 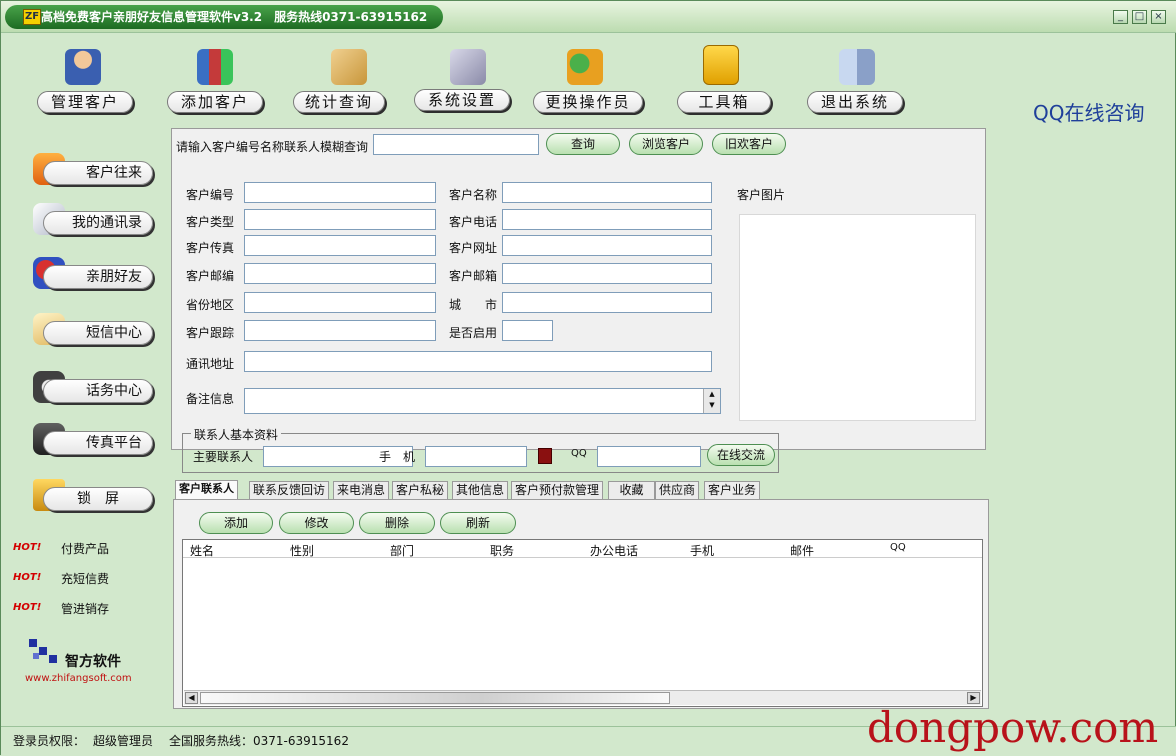 I want to click on mobile-field, so click(x=476, y=456).